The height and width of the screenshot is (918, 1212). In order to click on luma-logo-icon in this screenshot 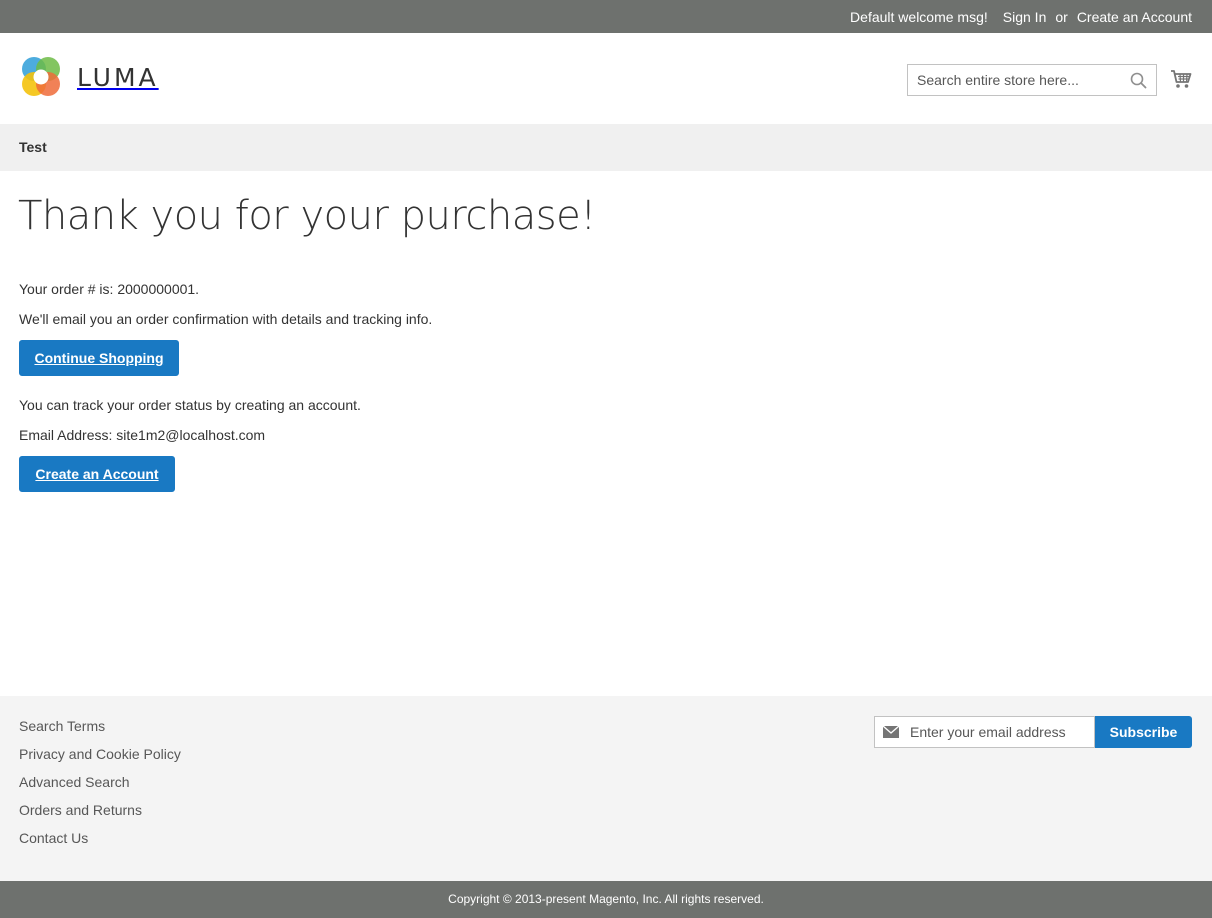, I will do `click(41, 76)`.